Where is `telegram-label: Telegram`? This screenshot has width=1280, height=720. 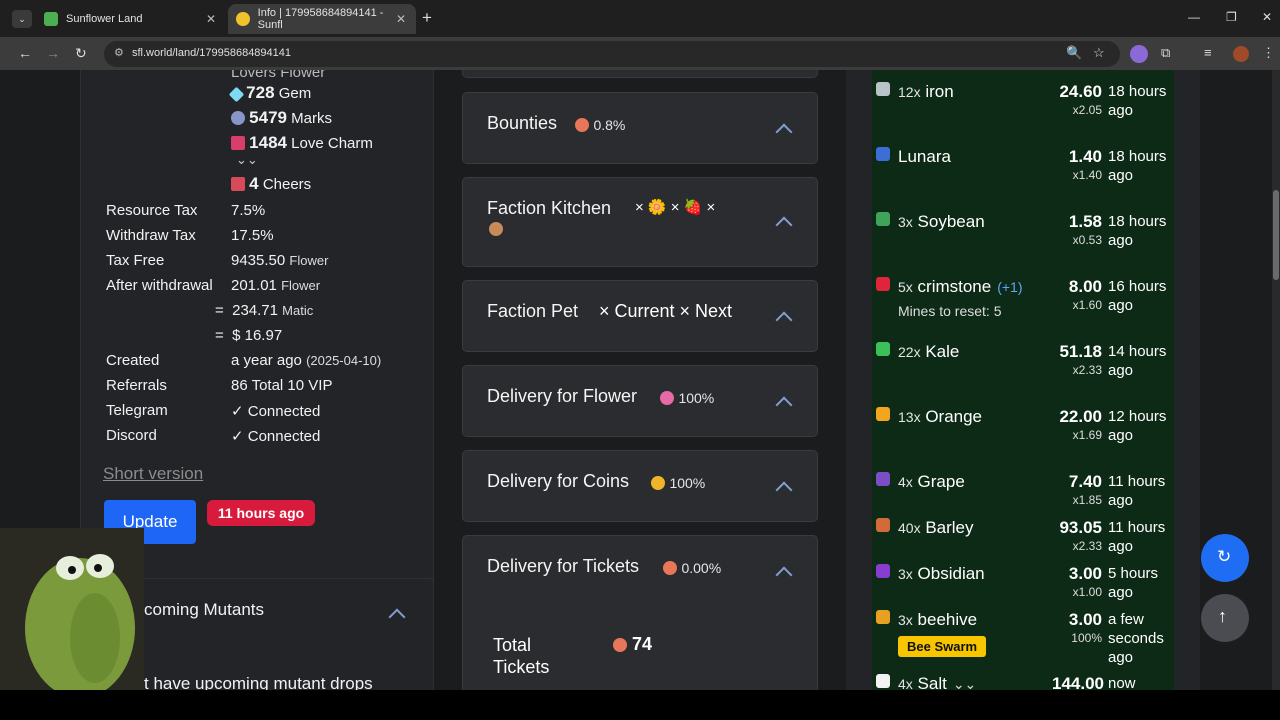
telegram-label: Telegram is located at coordinates (137, 410).